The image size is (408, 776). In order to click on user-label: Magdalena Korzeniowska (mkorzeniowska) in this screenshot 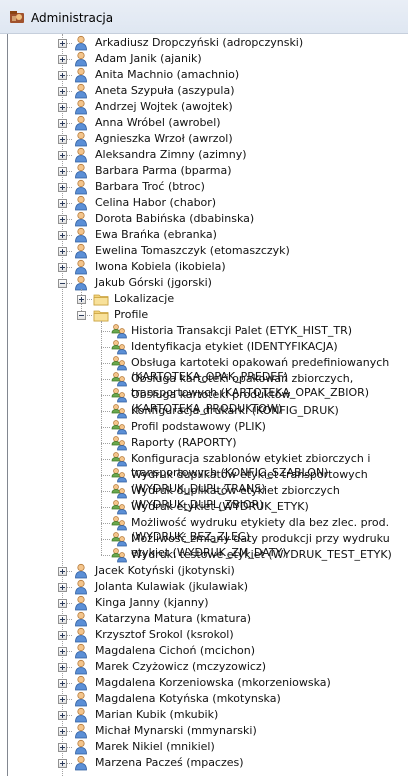, I will do `click(213, 683)`.